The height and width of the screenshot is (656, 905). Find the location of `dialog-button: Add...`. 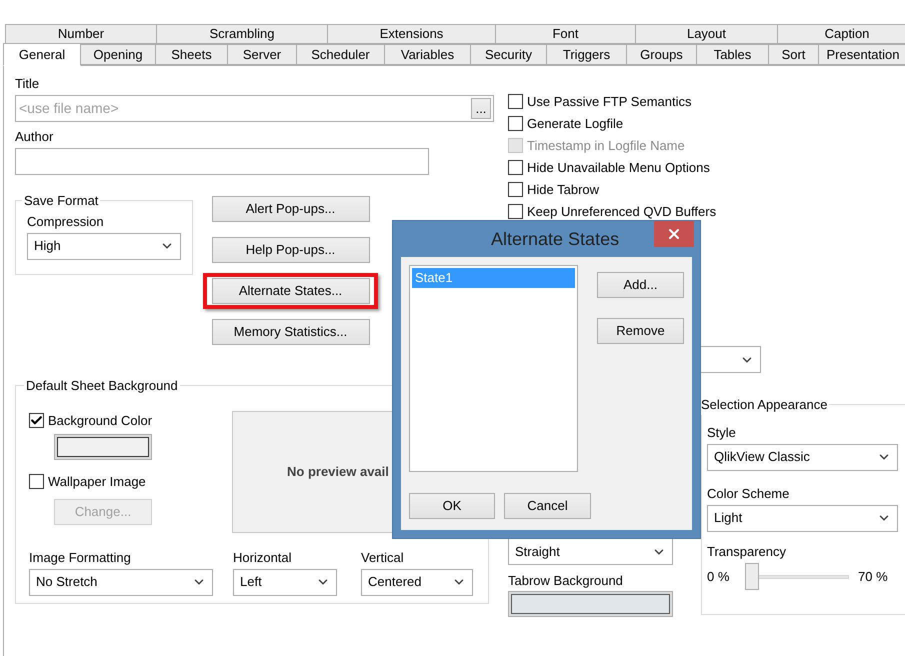

dialog-button: Add... is located at coordinates (640, 285).